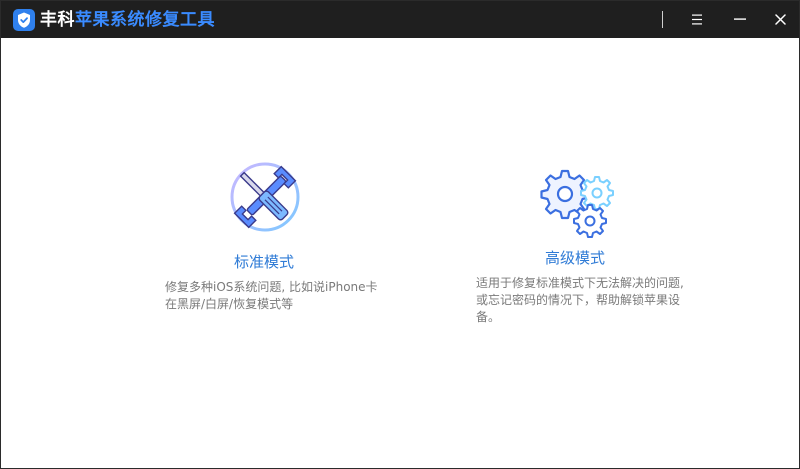  I want to click on app-title-product: 苹果系统修复工具, so click(145, 20).